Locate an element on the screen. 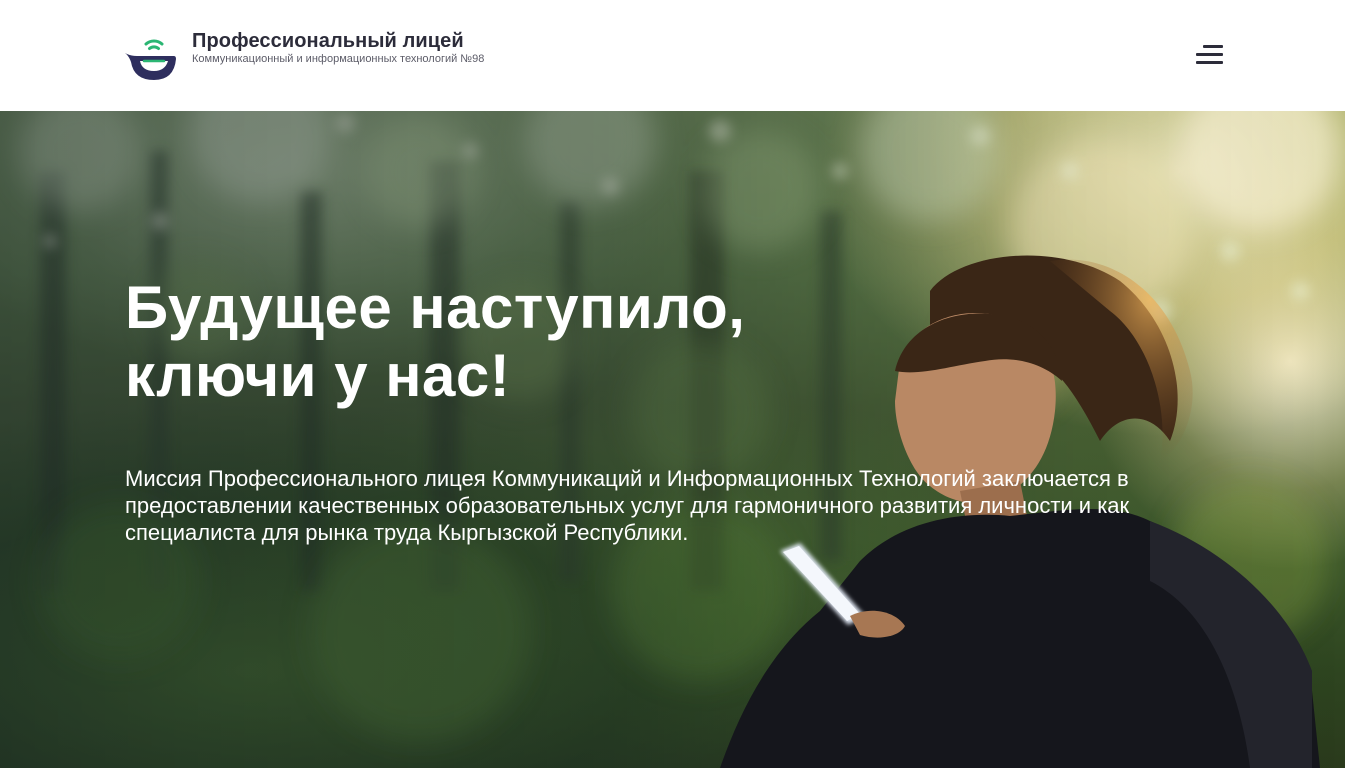  menu-bar-top is located at coordinates (1213, 46).